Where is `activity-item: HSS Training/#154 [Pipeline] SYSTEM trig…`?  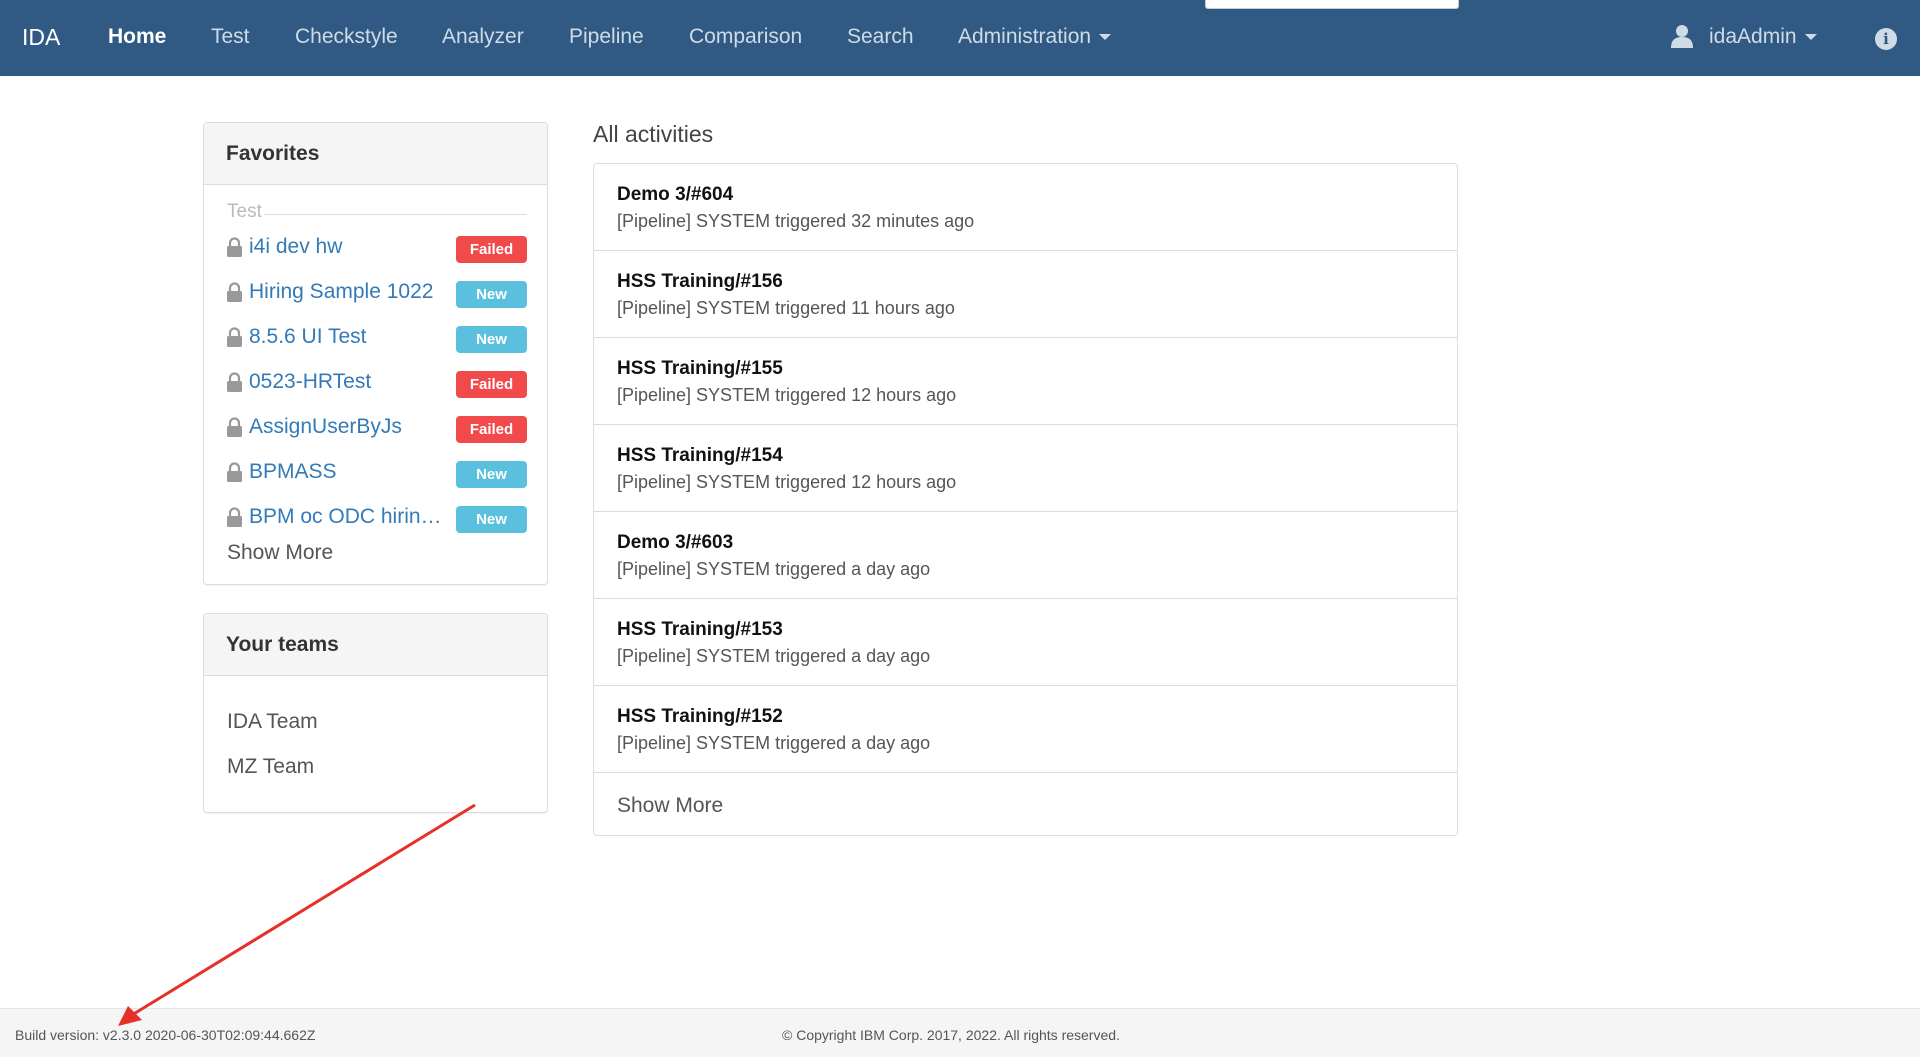
activity-item: HSS Training/#154 [Pipeline] SYSTEM trig… is located at coordinates (1025, 468).